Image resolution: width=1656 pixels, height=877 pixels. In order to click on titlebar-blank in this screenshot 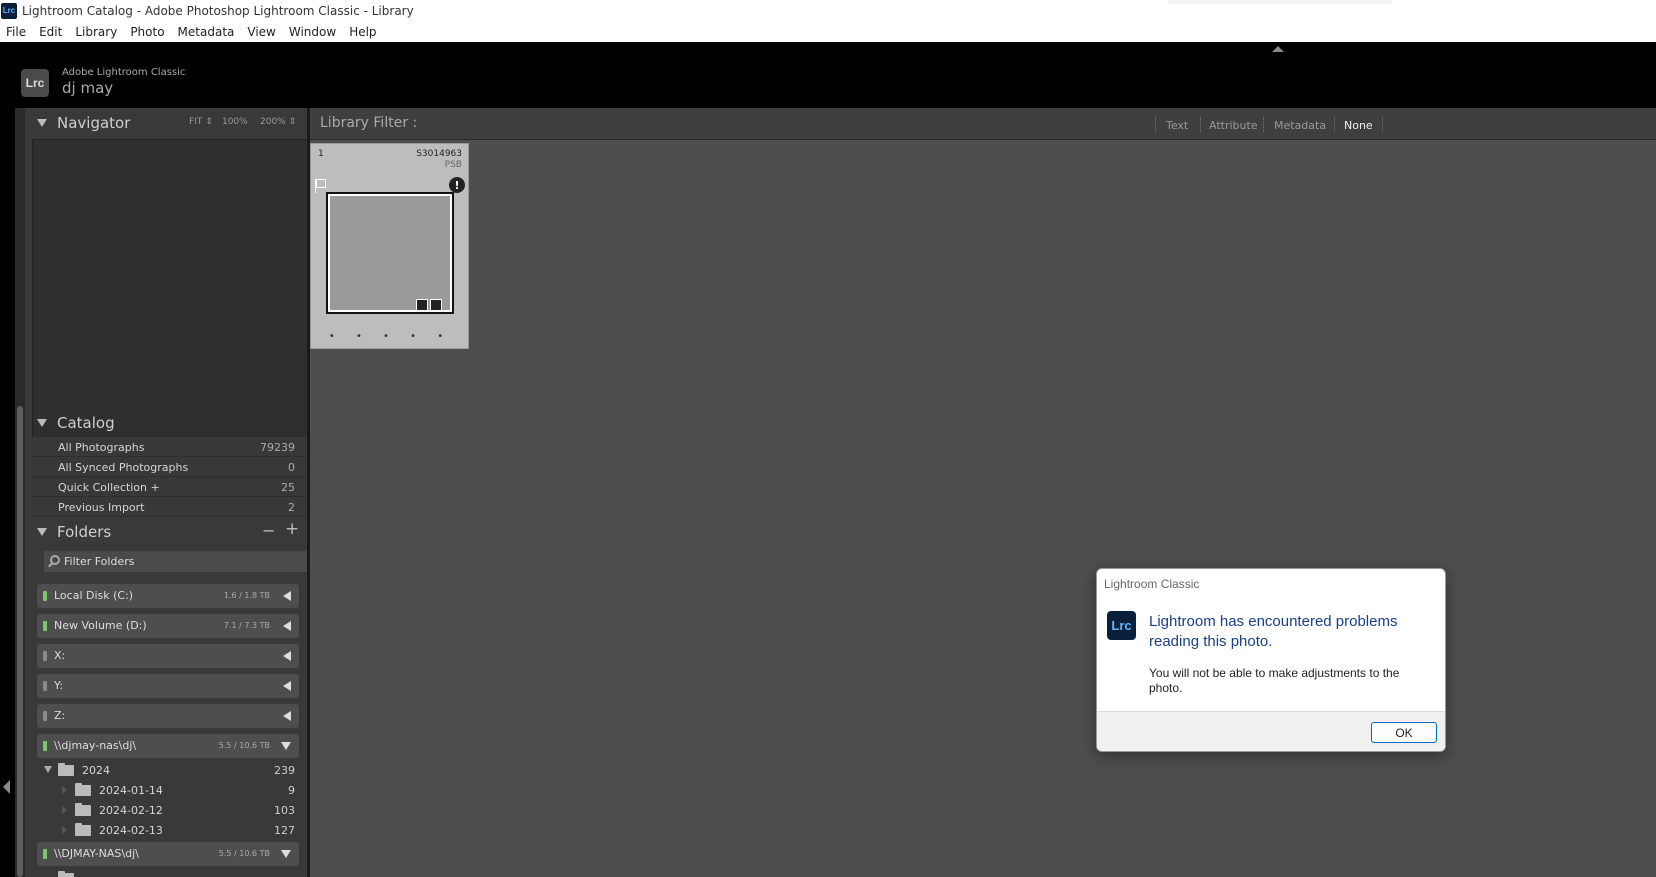, I will do `click(1280, 2)`.